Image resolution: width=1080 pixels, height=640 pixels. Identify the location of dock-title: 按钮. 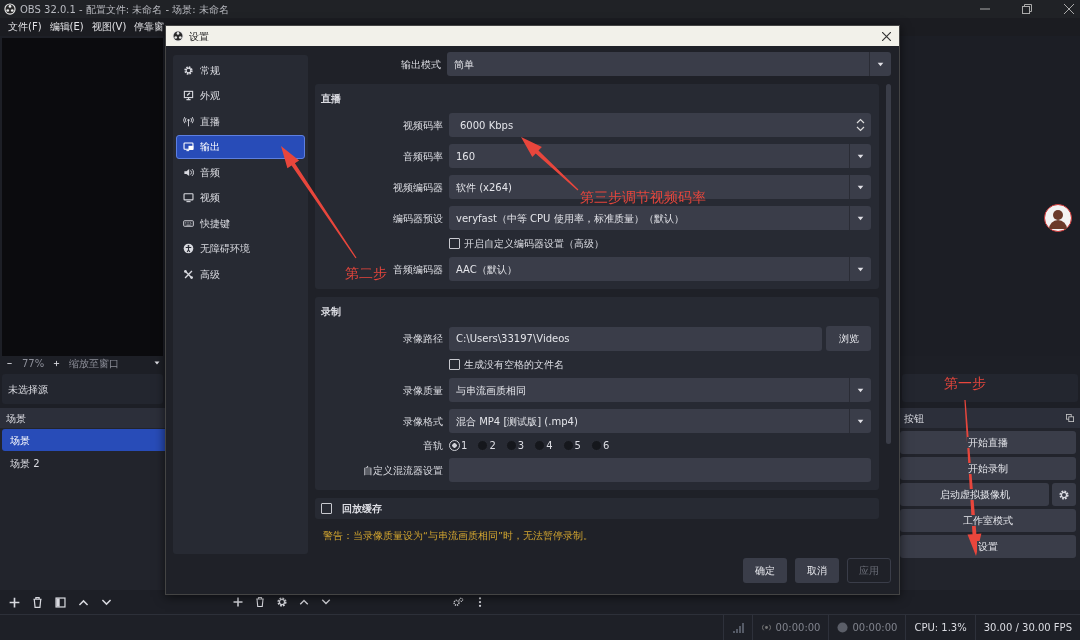
(914, 418).